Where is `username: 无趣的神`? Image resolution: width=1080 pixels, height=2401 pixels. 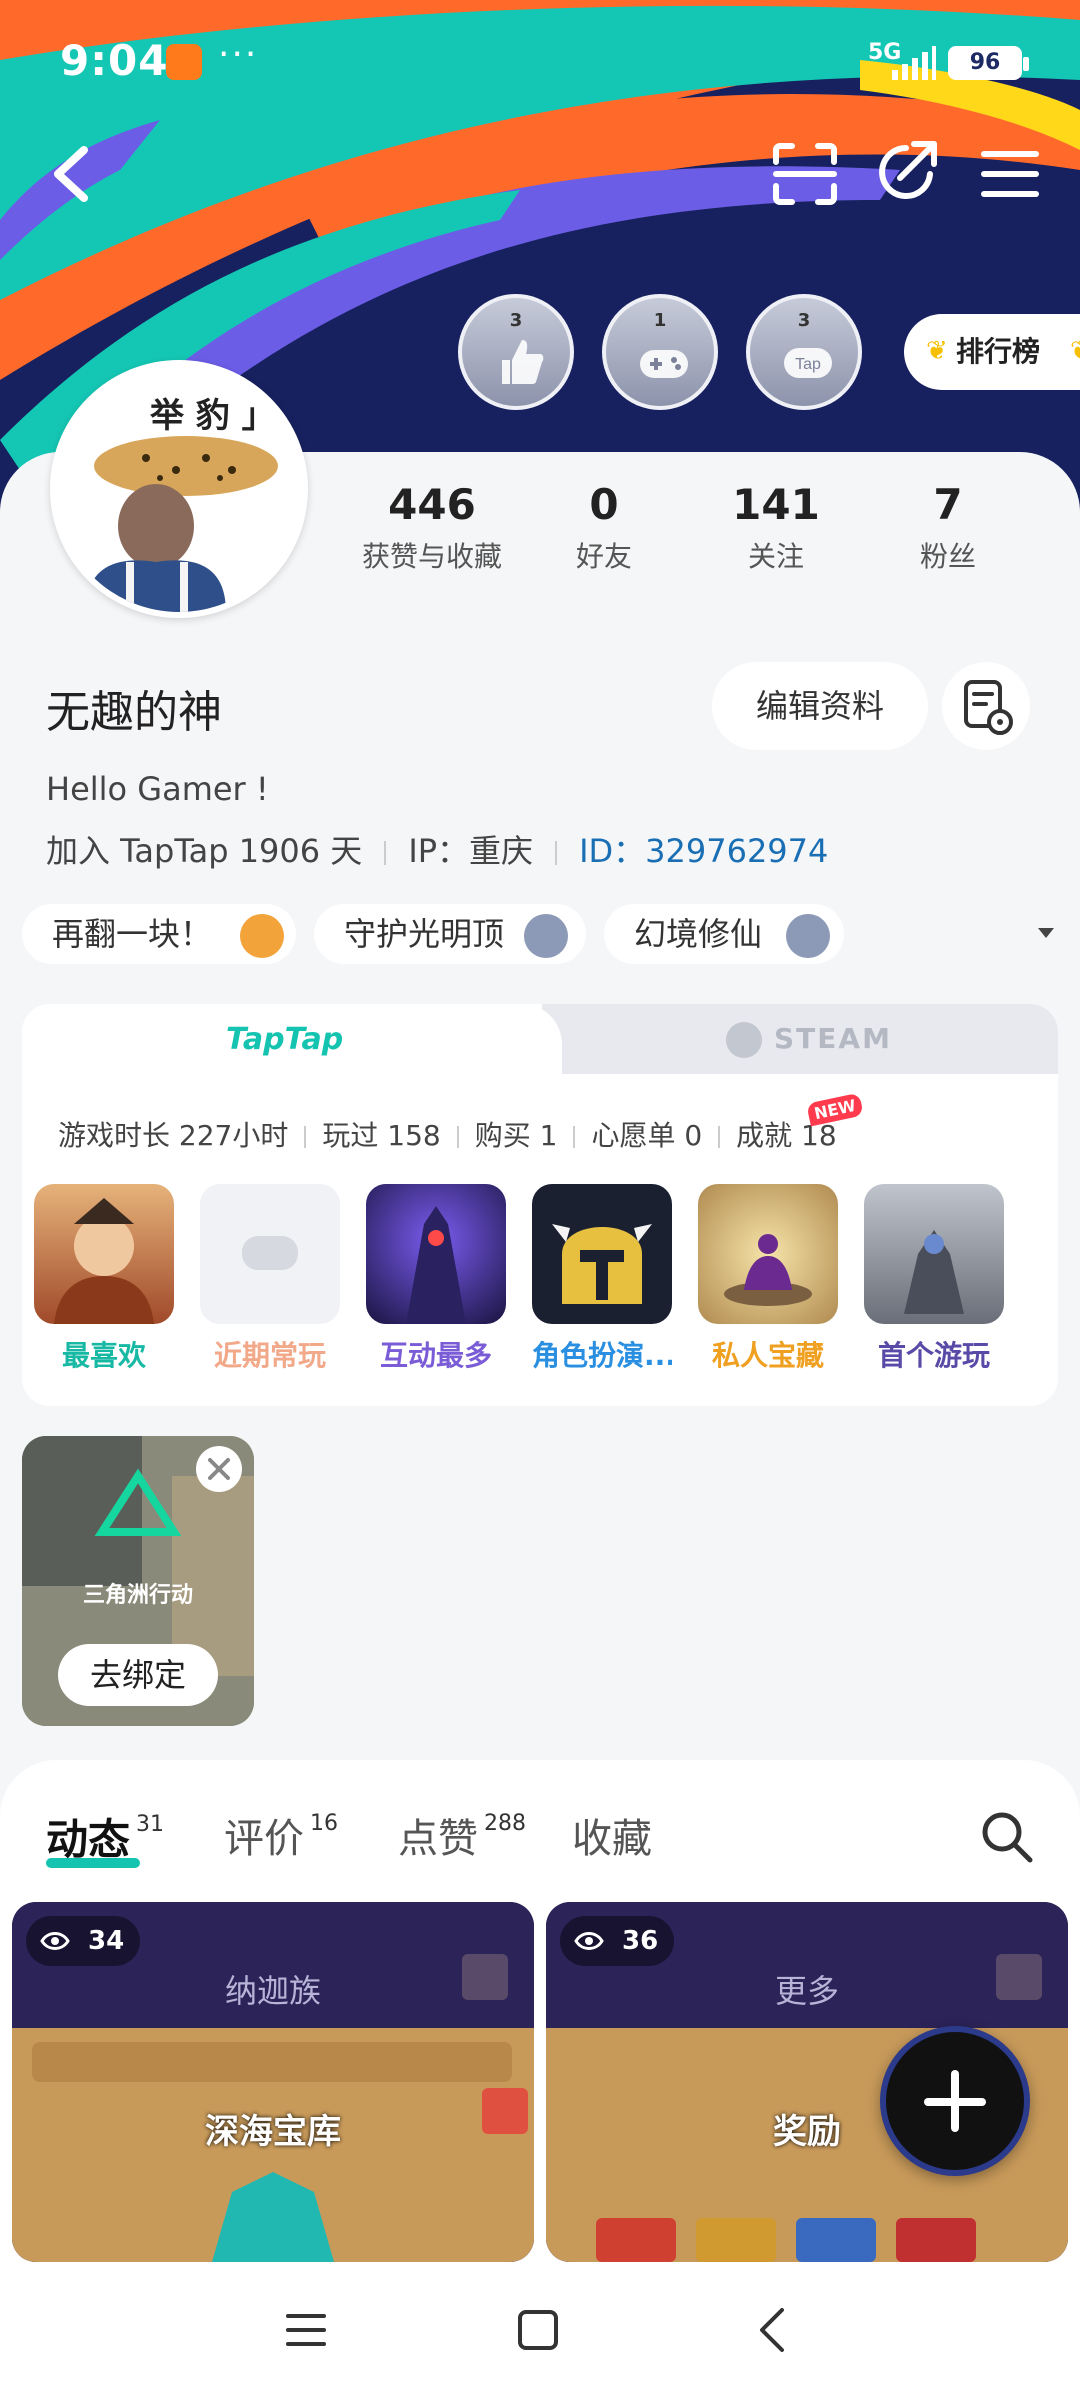 username: 无趣的神 is located at coordinates (134, 712).